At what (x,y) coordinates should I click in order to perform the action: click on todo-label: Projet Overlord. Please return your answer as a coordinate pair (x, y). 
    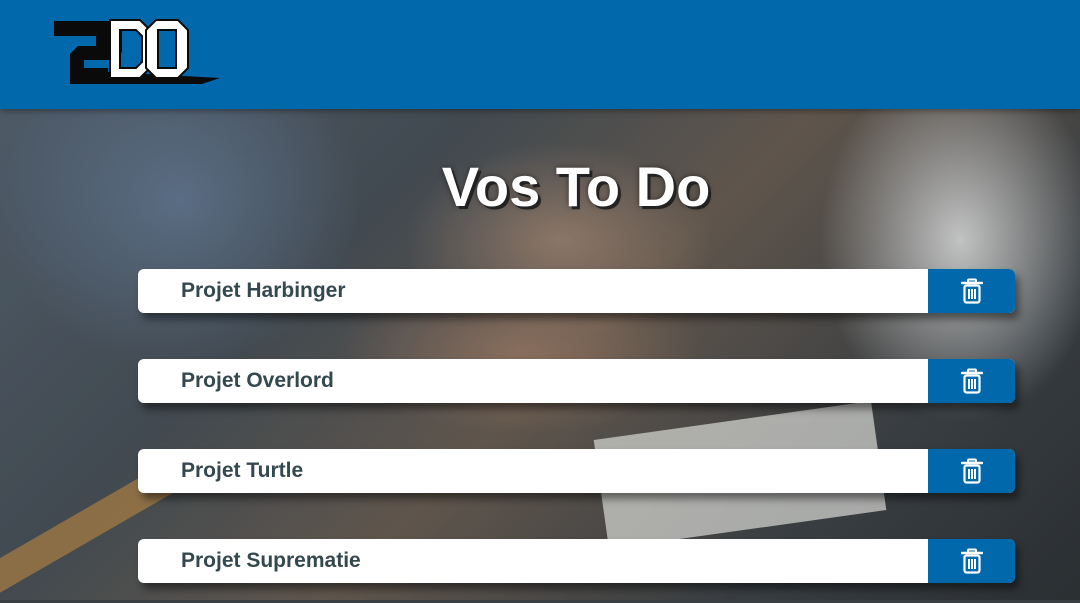
    Looking at the image, I should click on (257, 380).